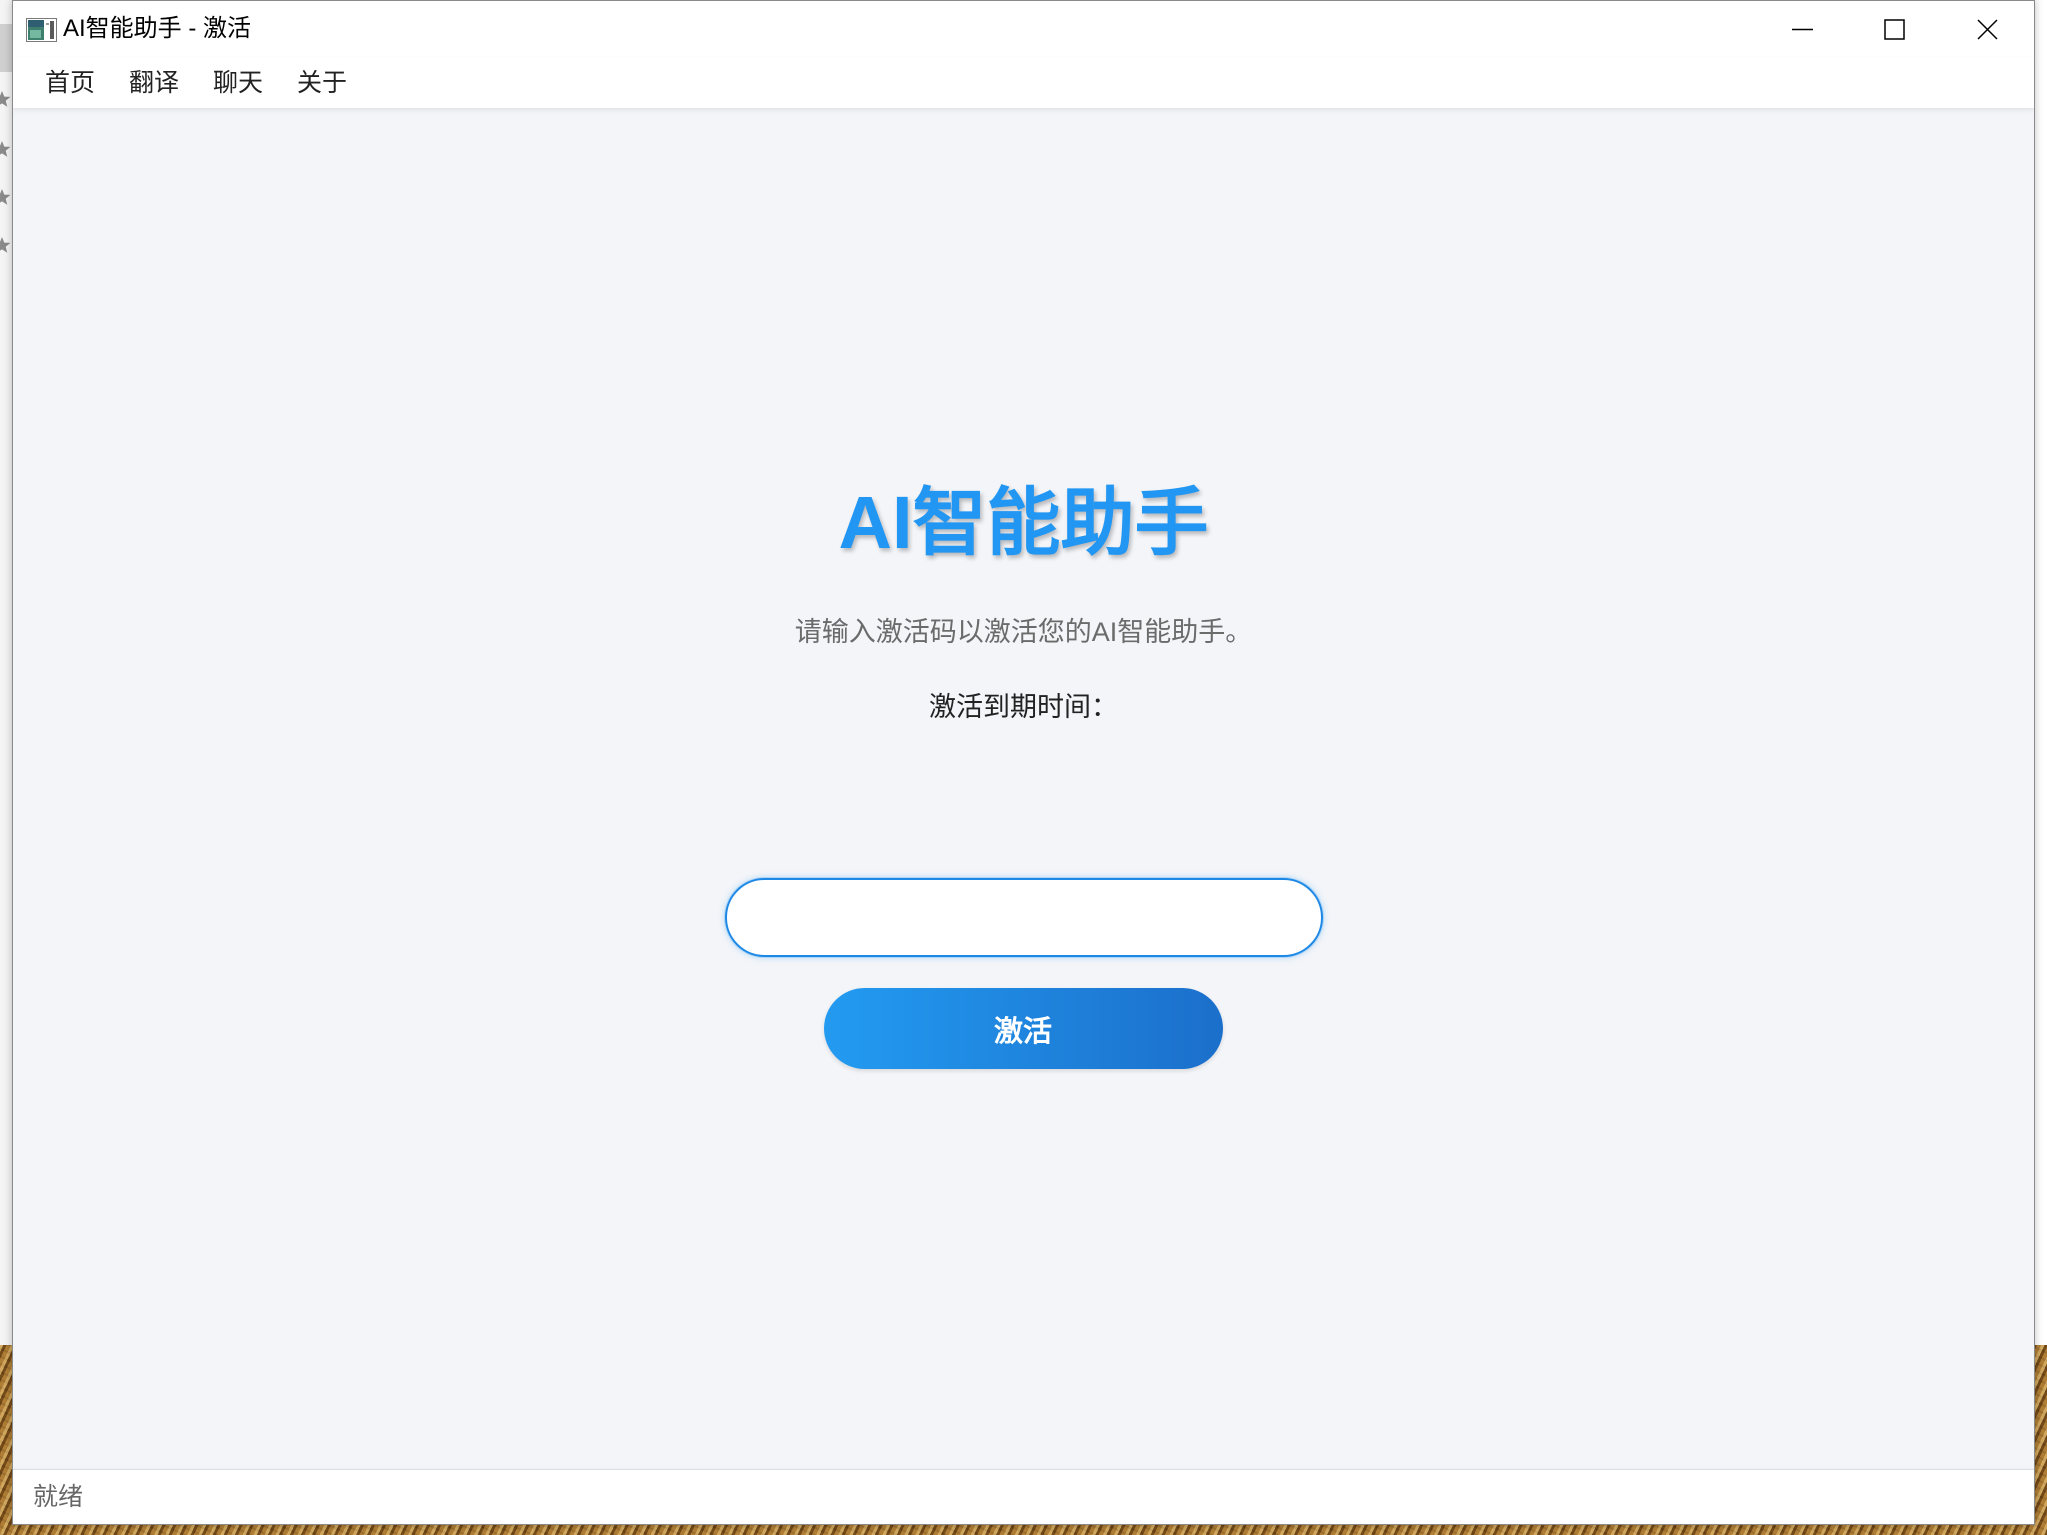 Image resolution: width=2047 pixels, height=1535 pixels. I want to click on activation-code-input, so click(1023, 917).